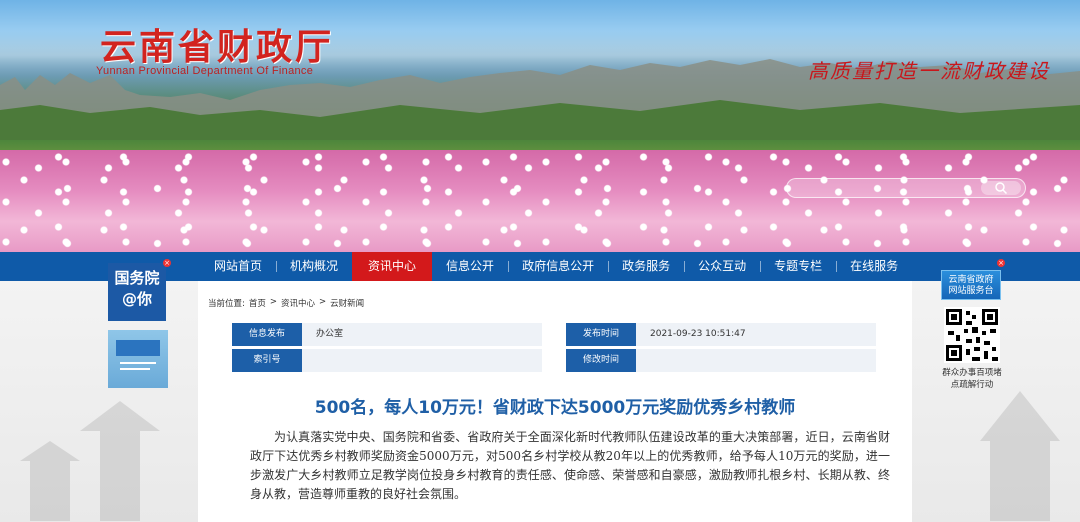 This screenshot has height=522, width=1080. What do you see at coordinates (267, 334) in the screenshot?
I see `meta-label-publisher: 信息发布` at bounding box center [267, 334].